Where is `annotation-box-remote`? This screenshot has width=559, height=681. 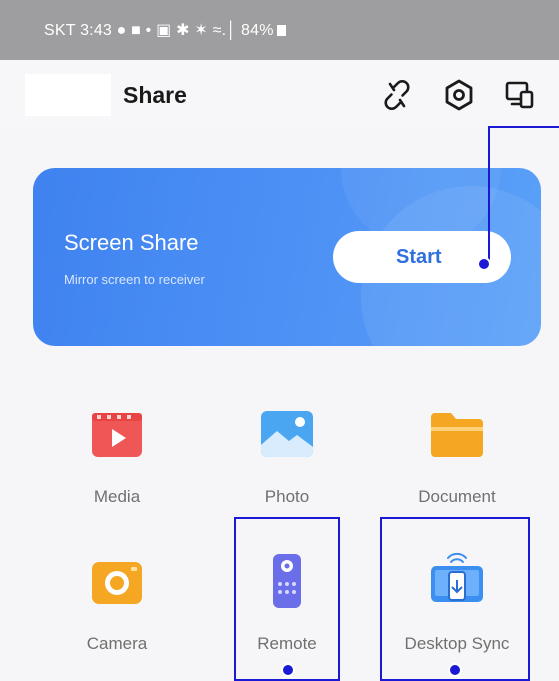
annotation-box-remote is located at coordinates (287, 599).